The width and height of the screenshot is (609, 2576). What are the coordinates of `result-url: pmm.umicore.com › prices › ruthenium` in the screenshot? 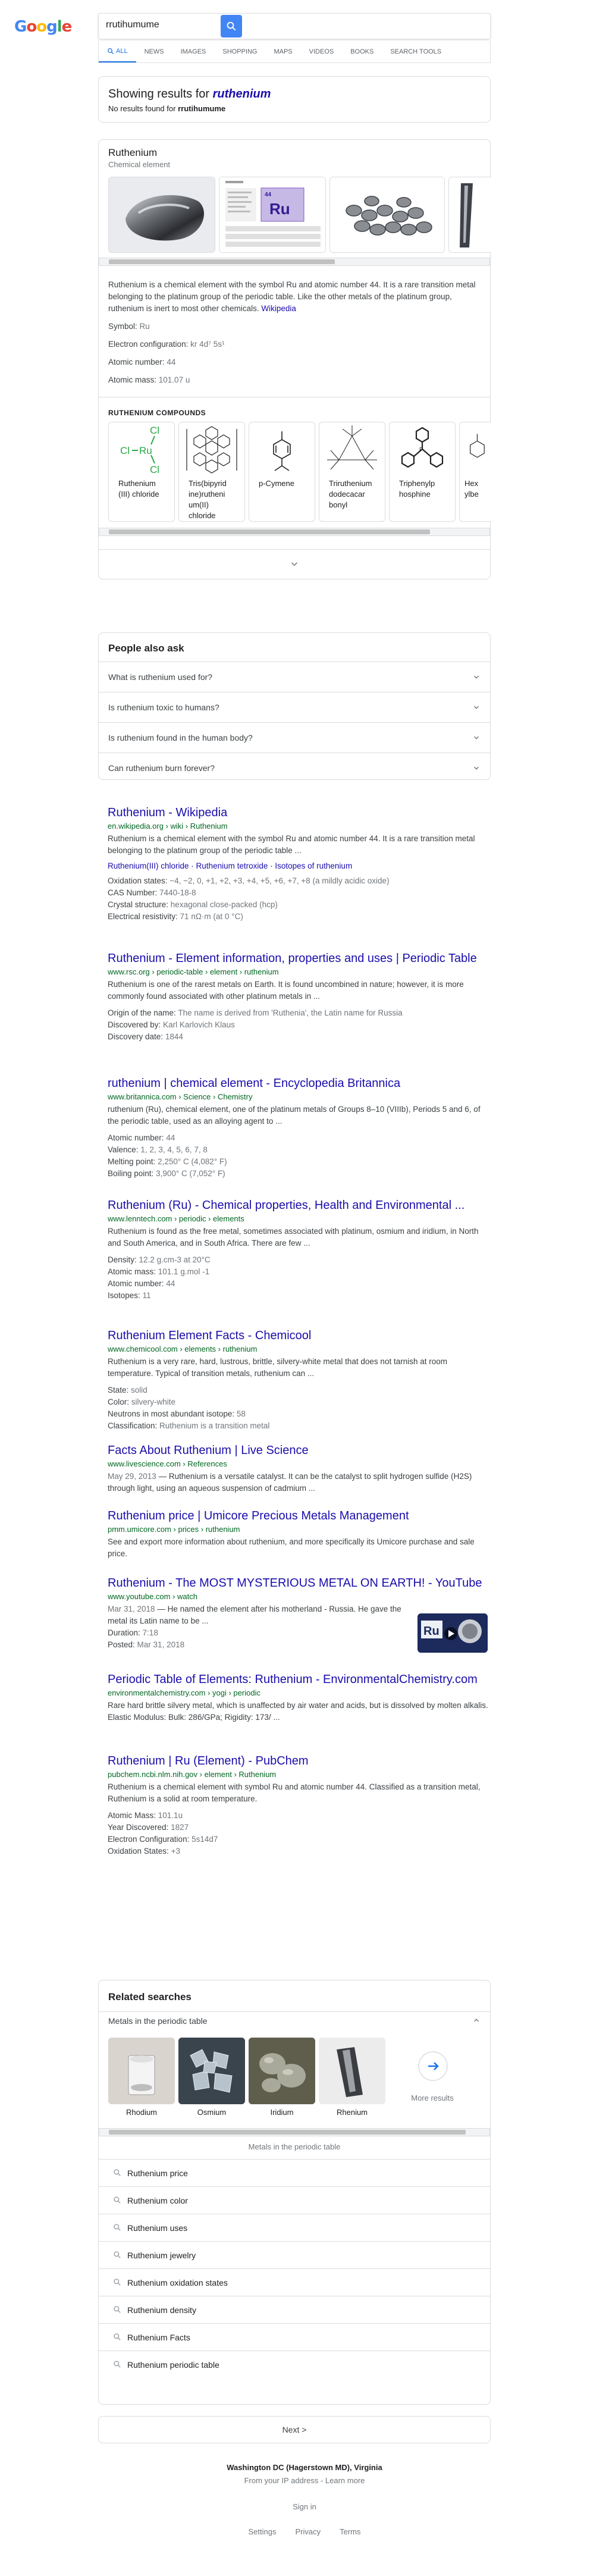 It's located at (298, 1530).